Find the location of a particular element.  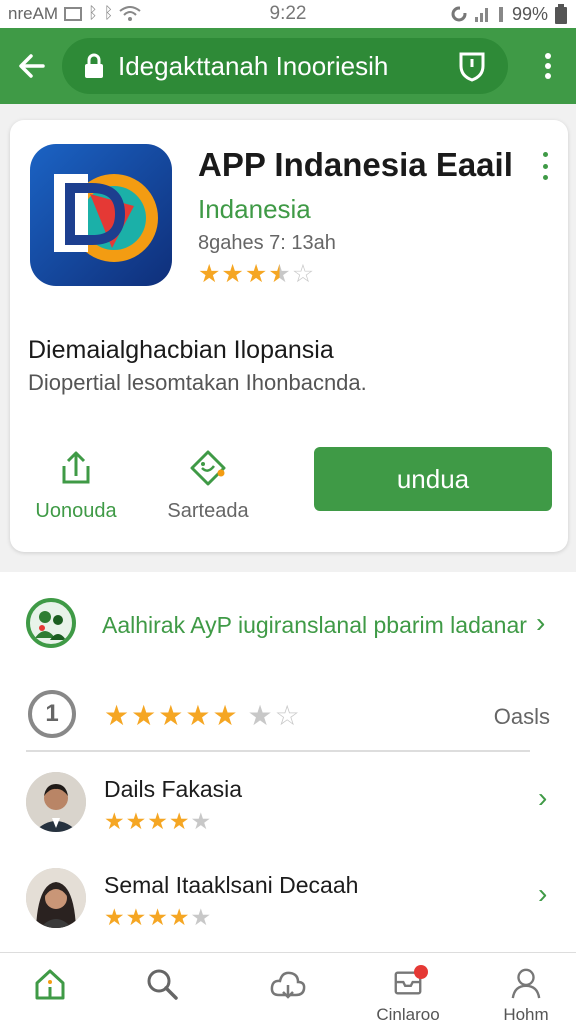

arrow-left-icon is located at coordinates (32, 66).